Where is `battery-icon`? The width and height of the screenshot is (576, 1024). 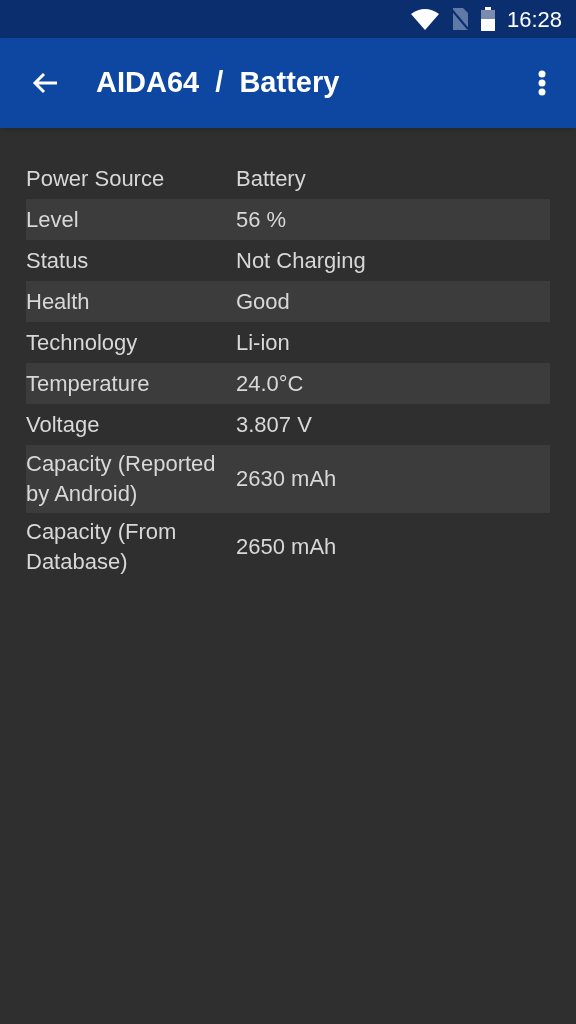
battery-icon is located at coordinates (487, 19).